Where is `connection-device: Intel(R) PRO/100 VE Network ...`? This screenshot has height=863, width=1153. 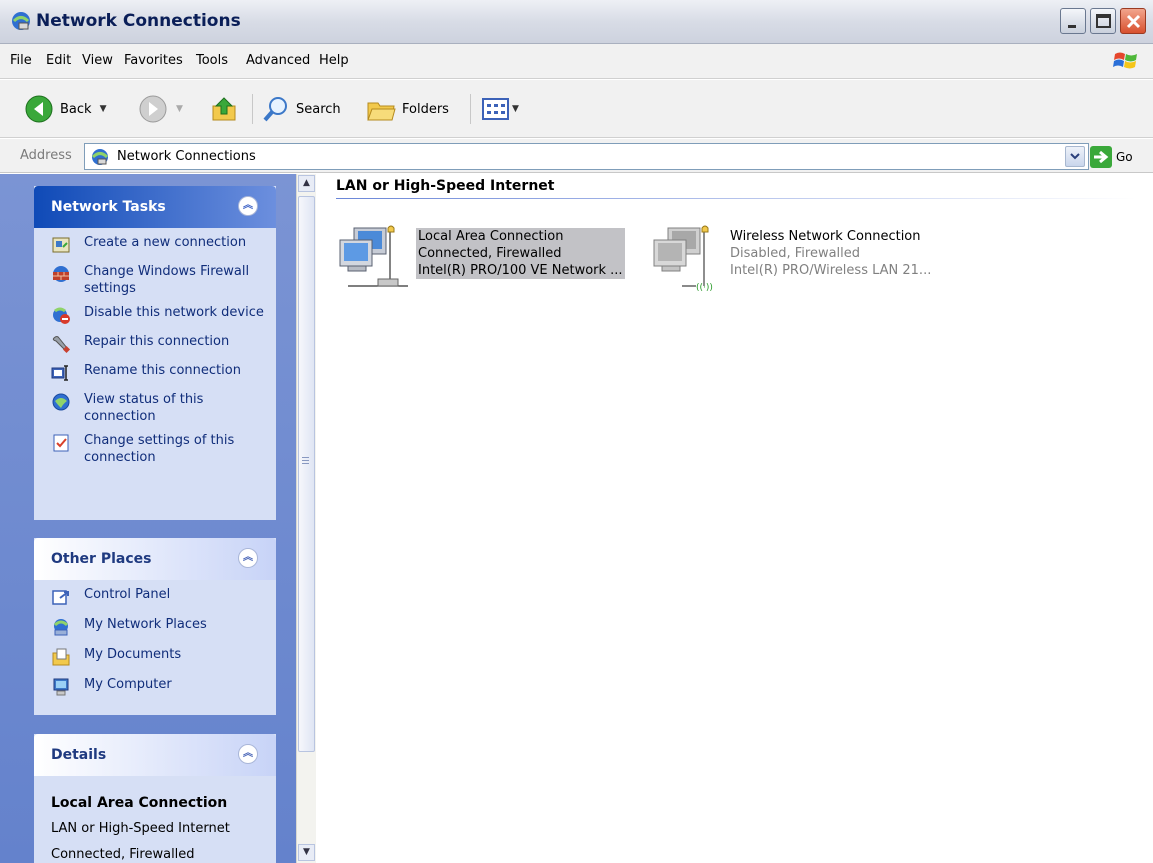 connection-device: Intel(R) PRO/100 VE Network ... is located at coordinates (520, 270).